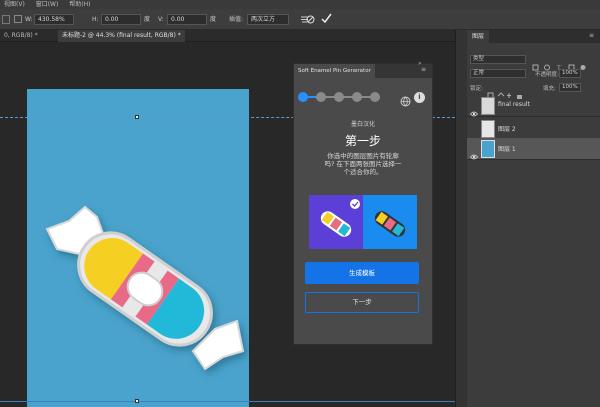  What do you see at coordinates (137, 117) in the screenshot?
I see `transform-handle-top` at bounding box center [137, 117].